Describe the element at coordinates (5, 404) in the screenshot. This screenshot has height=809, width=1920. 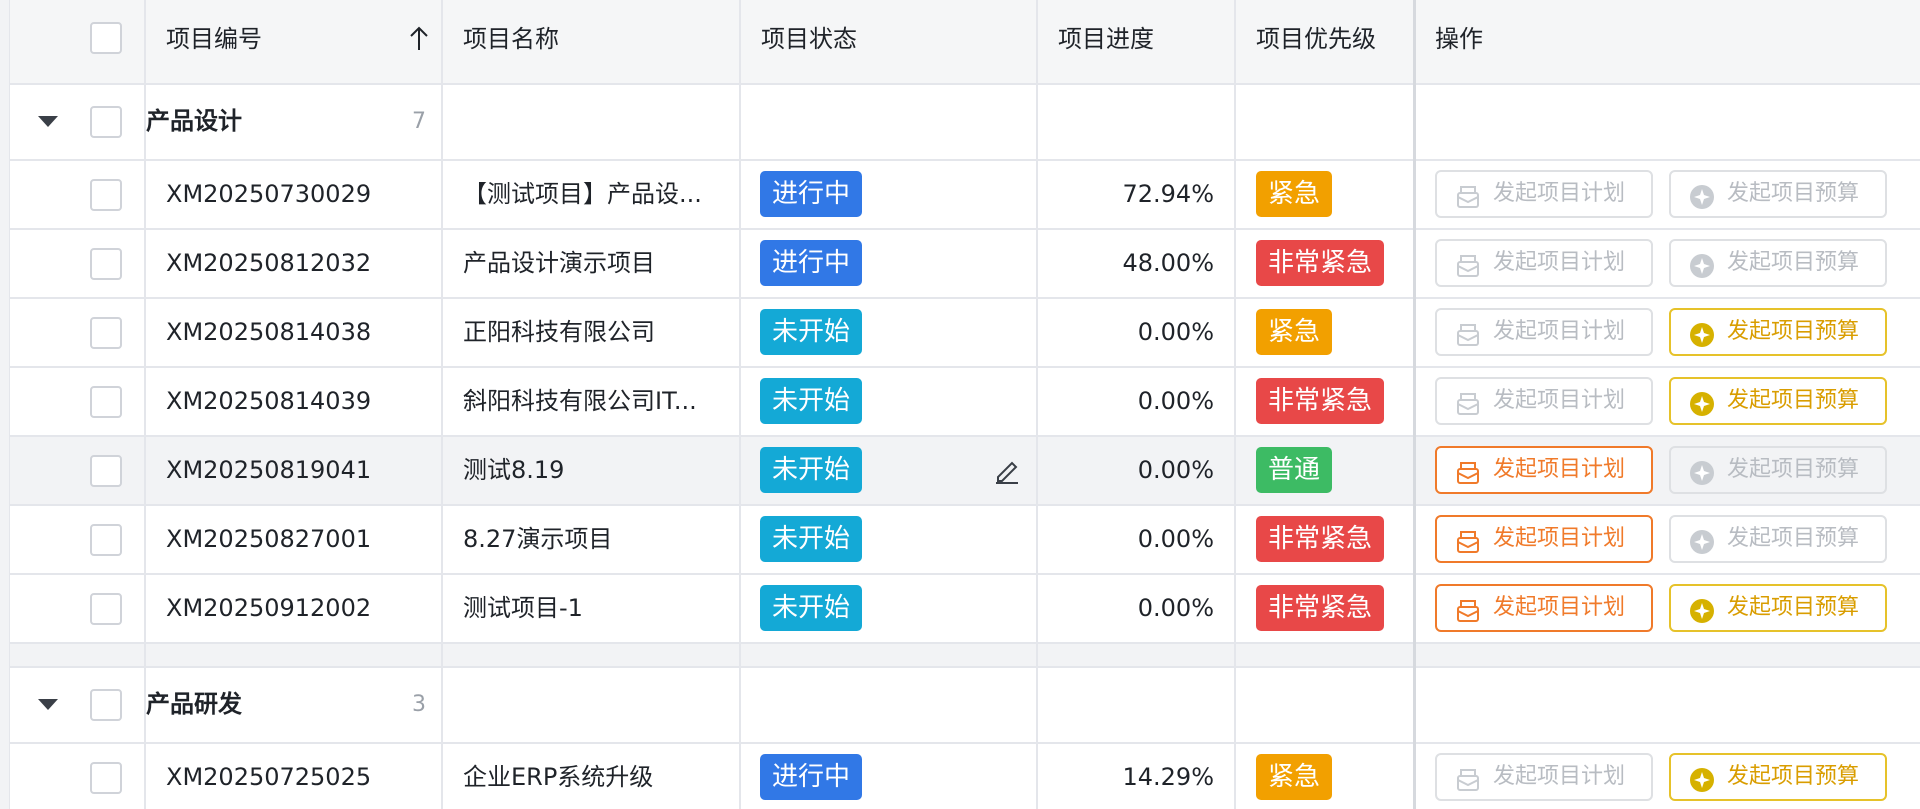
I see `left-gutter` at that location.